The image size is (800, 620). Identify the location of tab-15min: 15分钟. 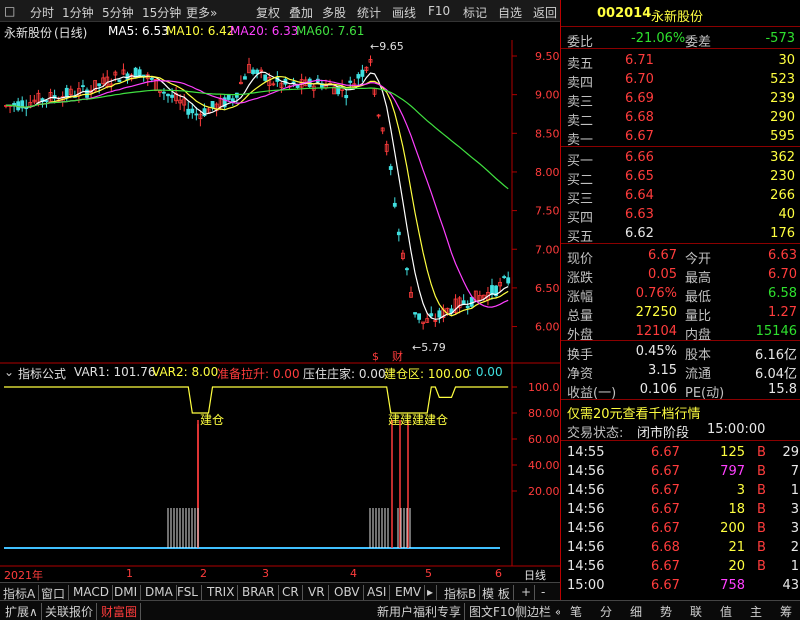
(161, 12).